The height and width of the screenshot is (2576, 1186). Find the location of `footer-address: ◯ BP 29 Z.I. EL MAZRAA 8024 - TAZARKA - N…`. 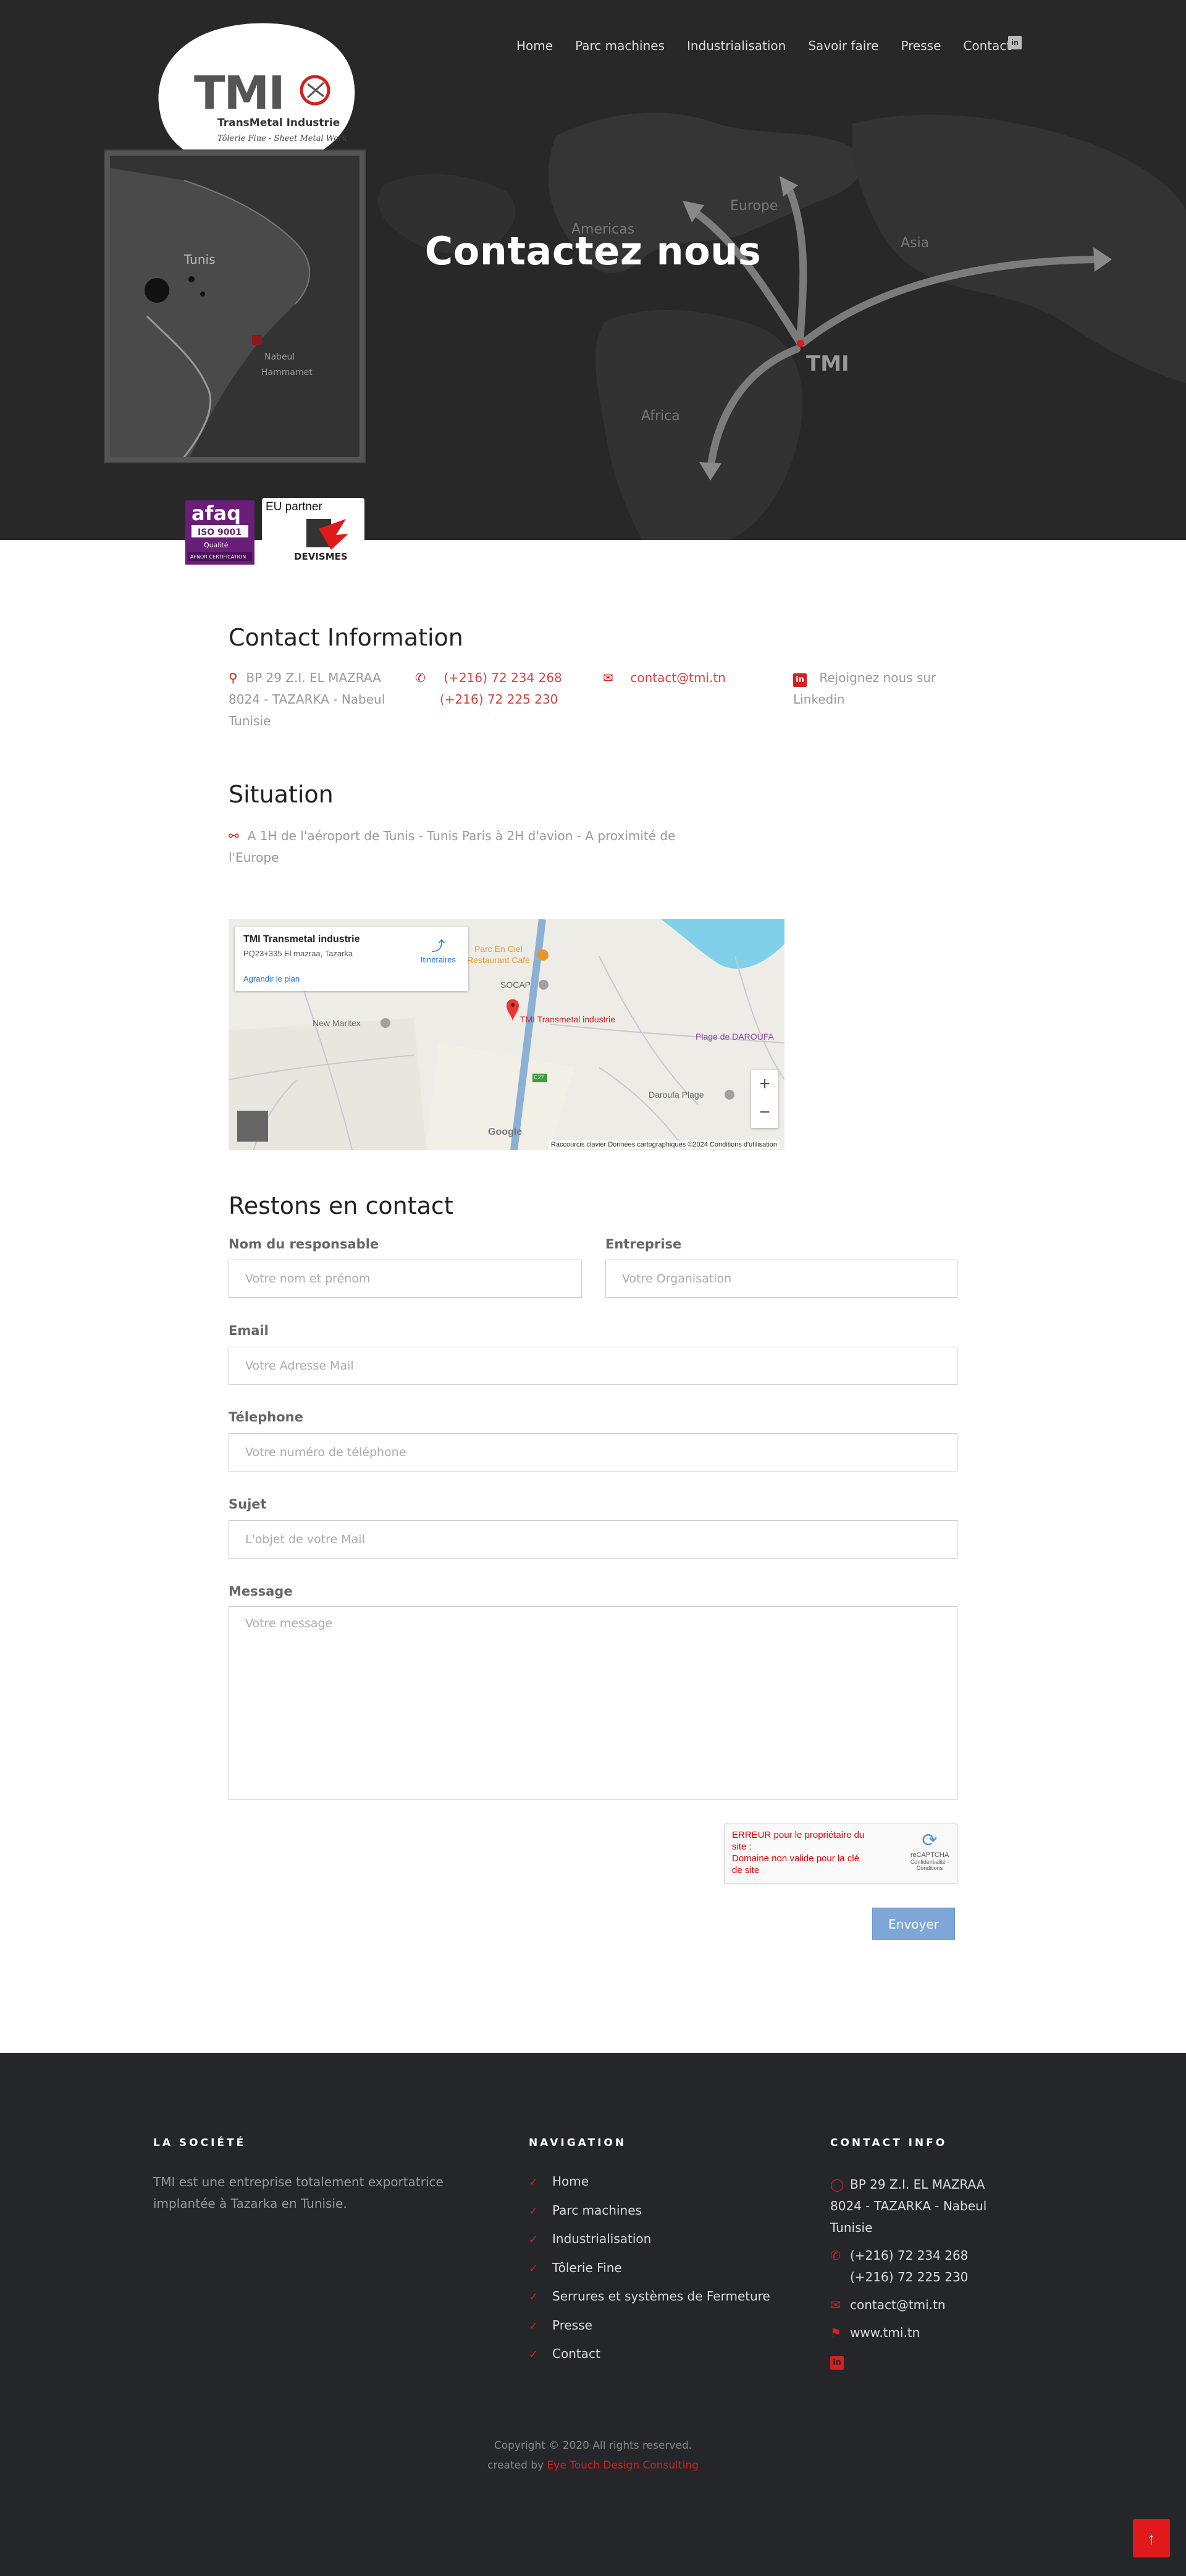

footer-address: ◯ BP 29 Z.I. EL MAZRAA 8024 - TAZARKA - N… is located at coordinates (923, 2206).